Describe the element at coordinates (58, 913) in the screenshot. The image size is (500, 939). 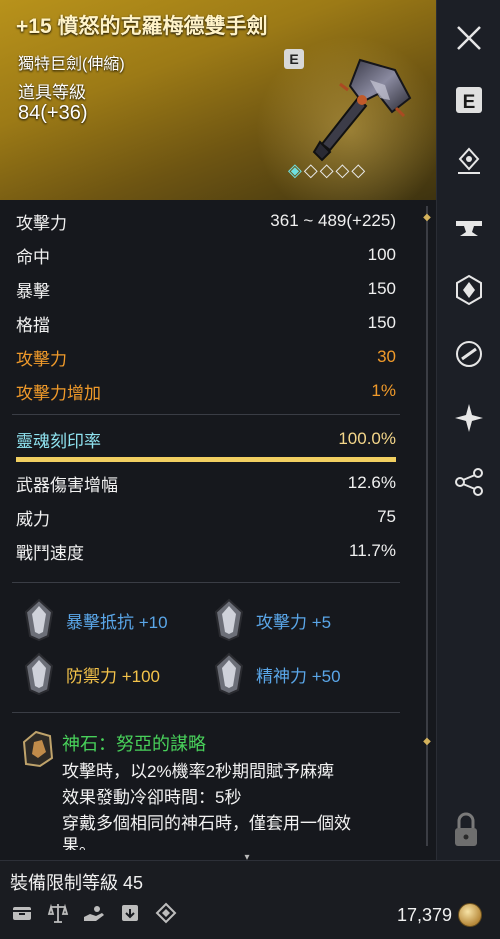
I see `scales-icon` at that location.